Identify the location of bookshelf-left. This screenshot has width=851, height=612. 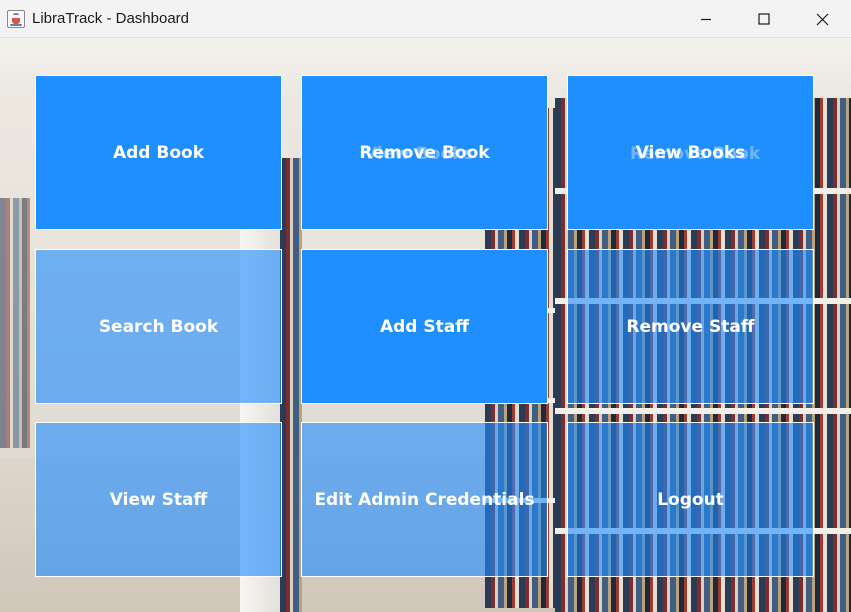
(15, 323).